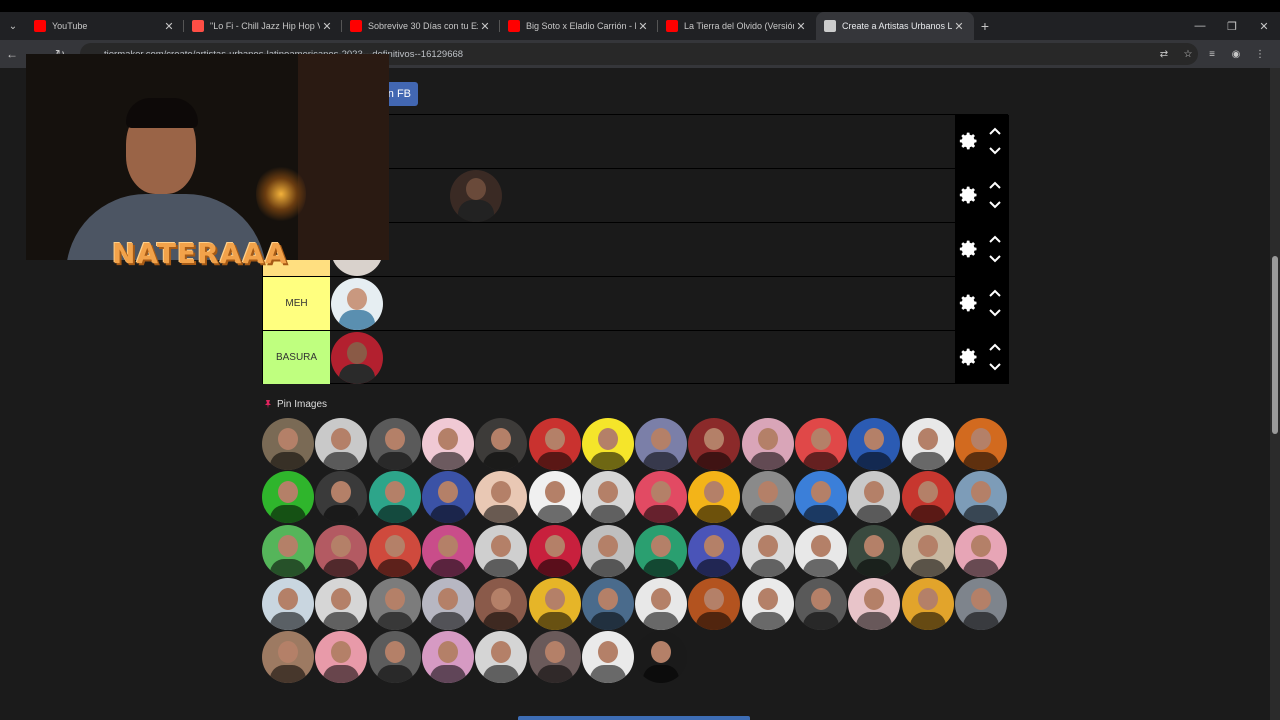 This screenshot has width=1280, height=720. Describe the element at coordinates (296, 303) in the screenshot. I see `tier-label: MEH` at that location.